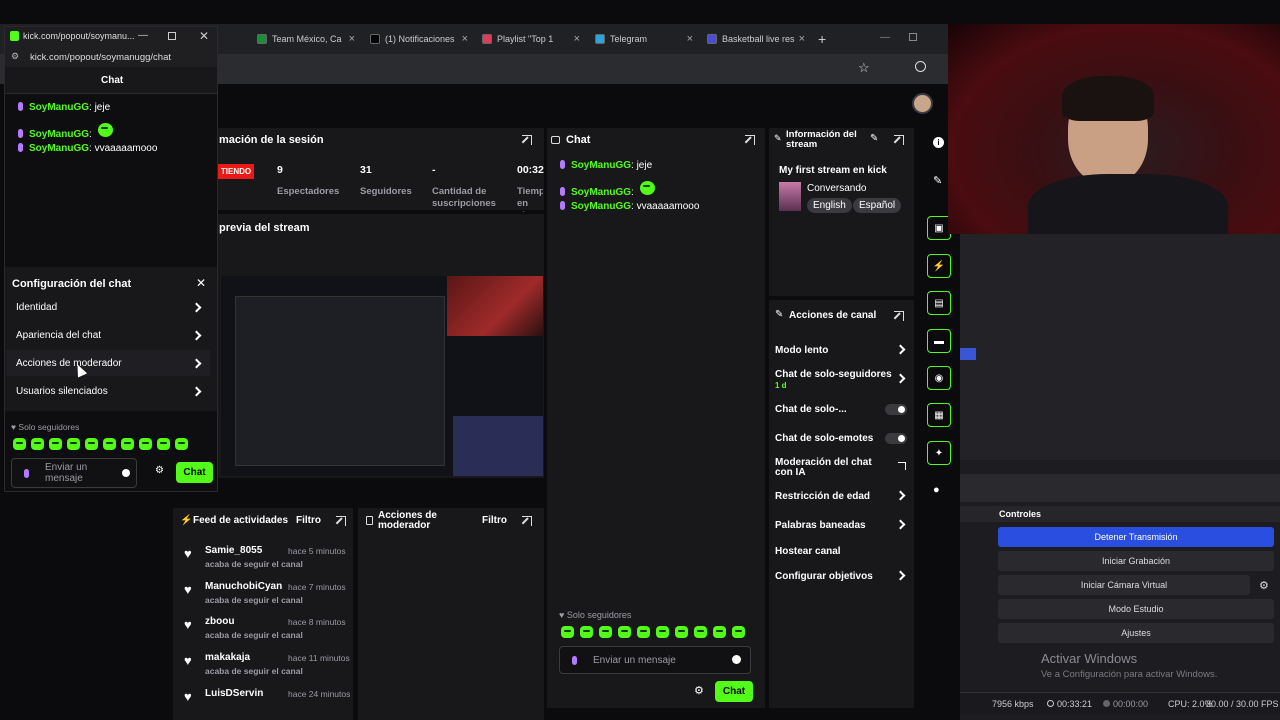 Image resolution: width=1280 pixels, height=720 pixels. Describe the element at coordinates (201, 283) in the screenshot. I see `config-close-icon: ✕` at that location.